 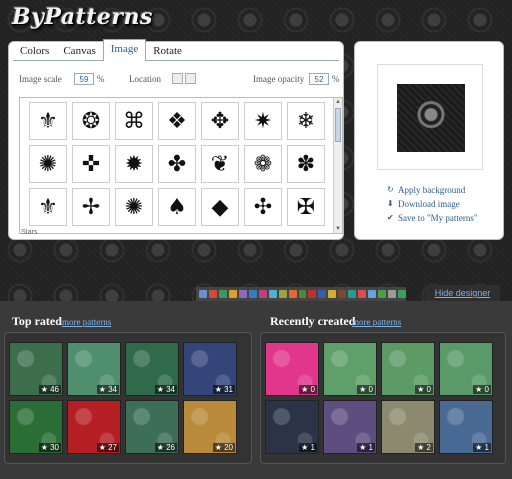 What do you see at coordinates (152, 427) in the screenshot?
I see `top-rated-pattern-thumb: ★ 26` at bounding box center [152, 427].